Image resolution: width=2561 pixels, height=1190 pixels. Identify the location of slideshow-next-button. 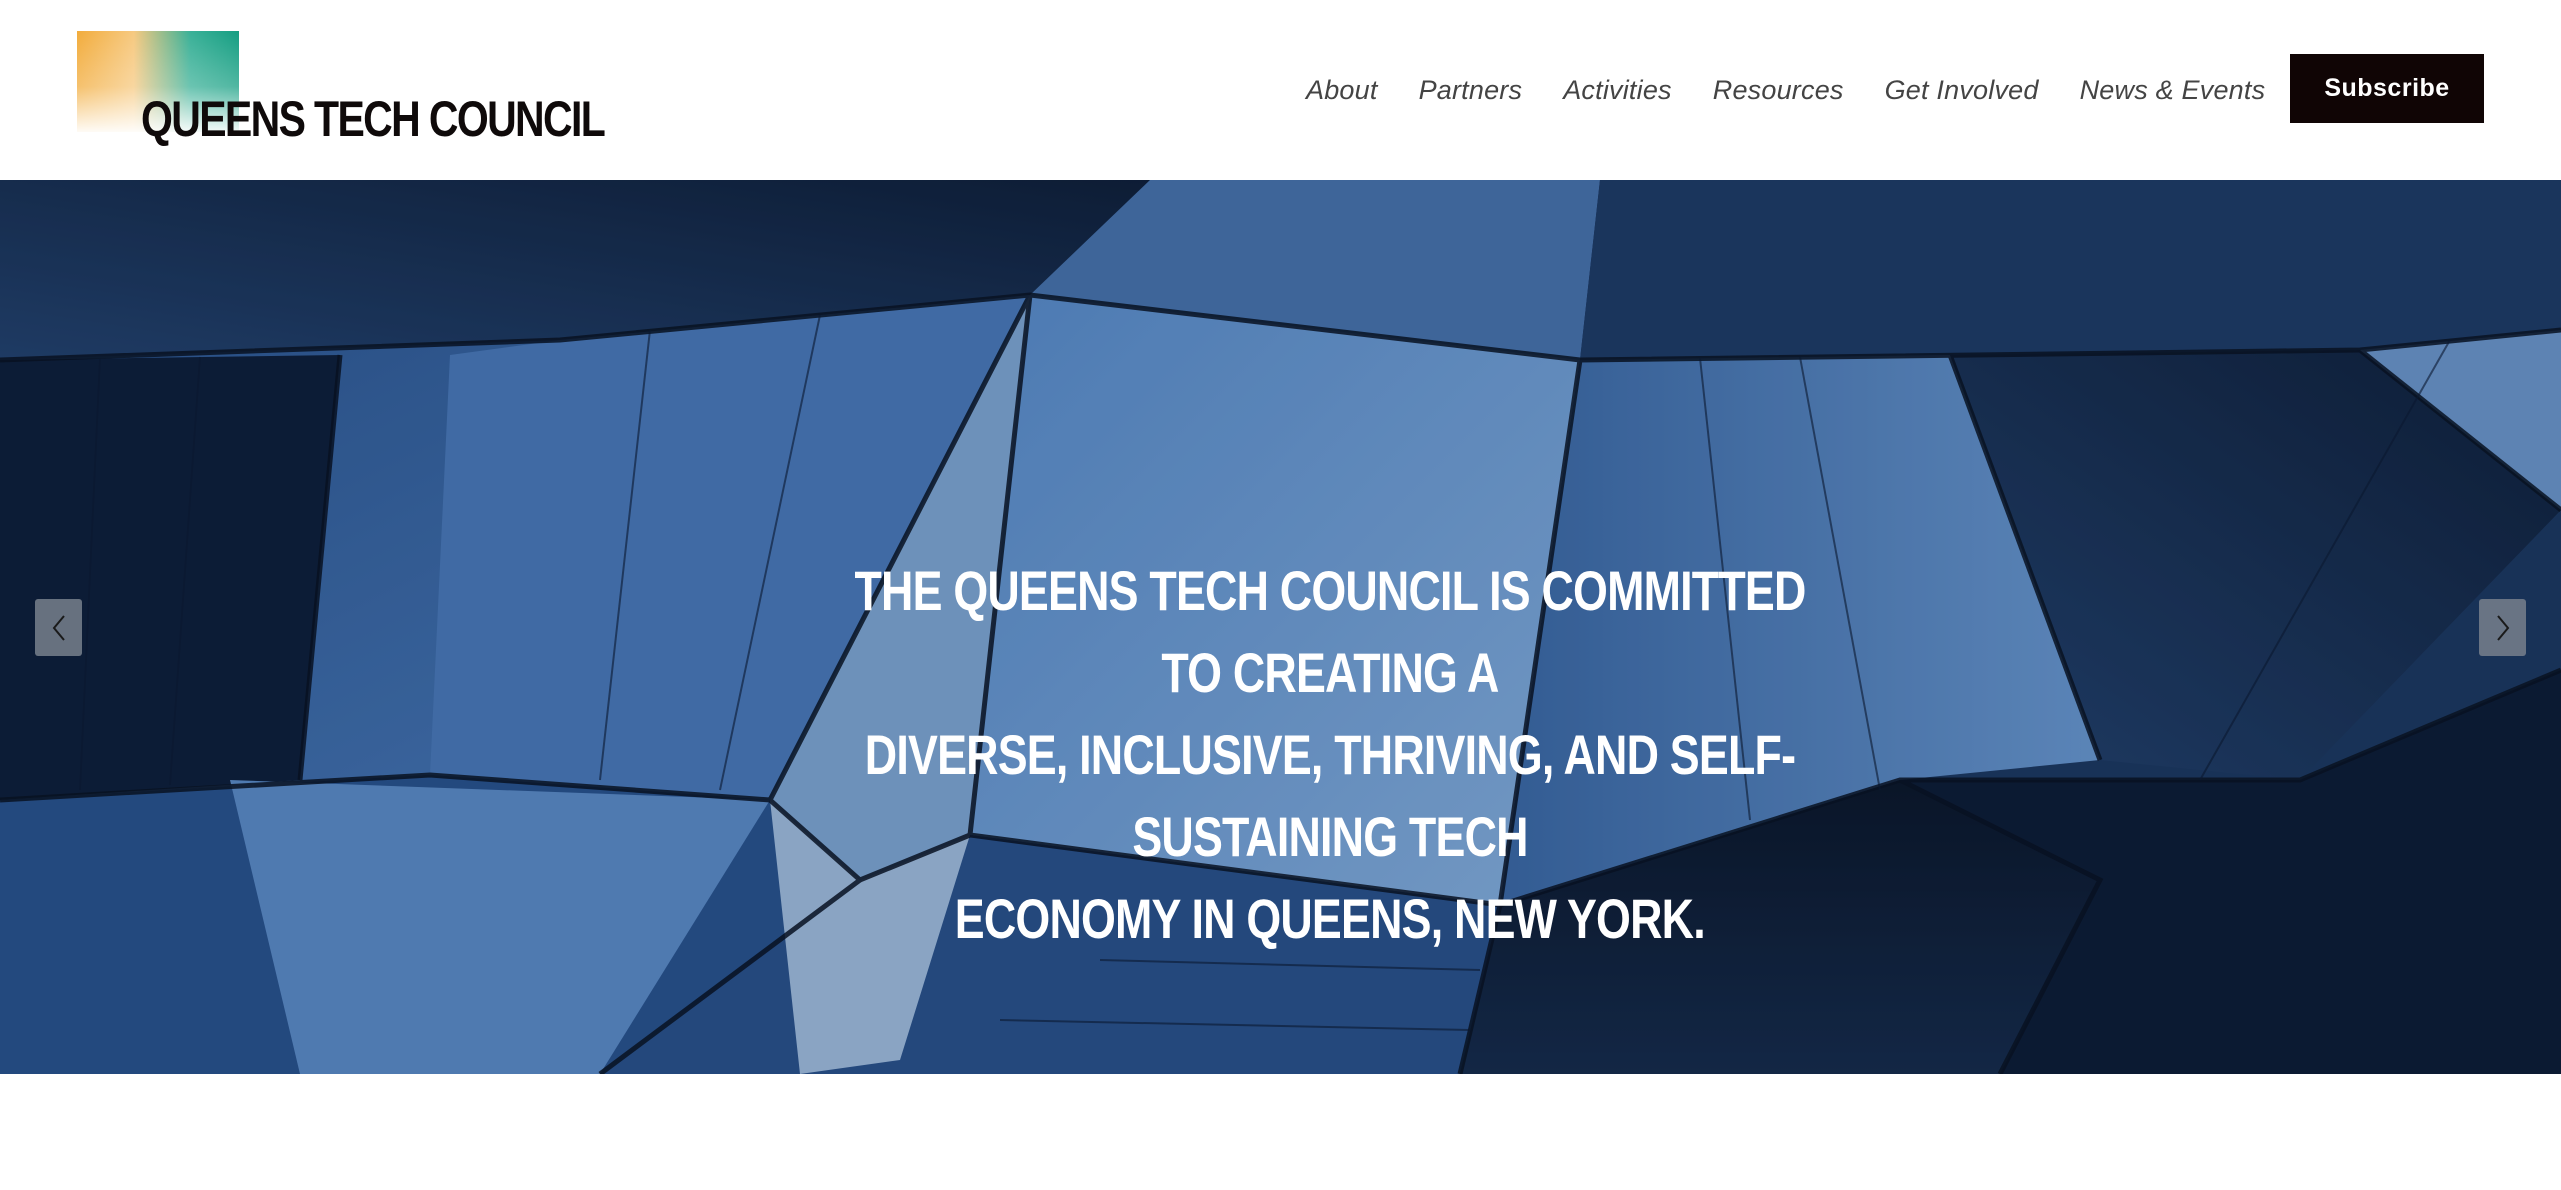
(2502, 627).